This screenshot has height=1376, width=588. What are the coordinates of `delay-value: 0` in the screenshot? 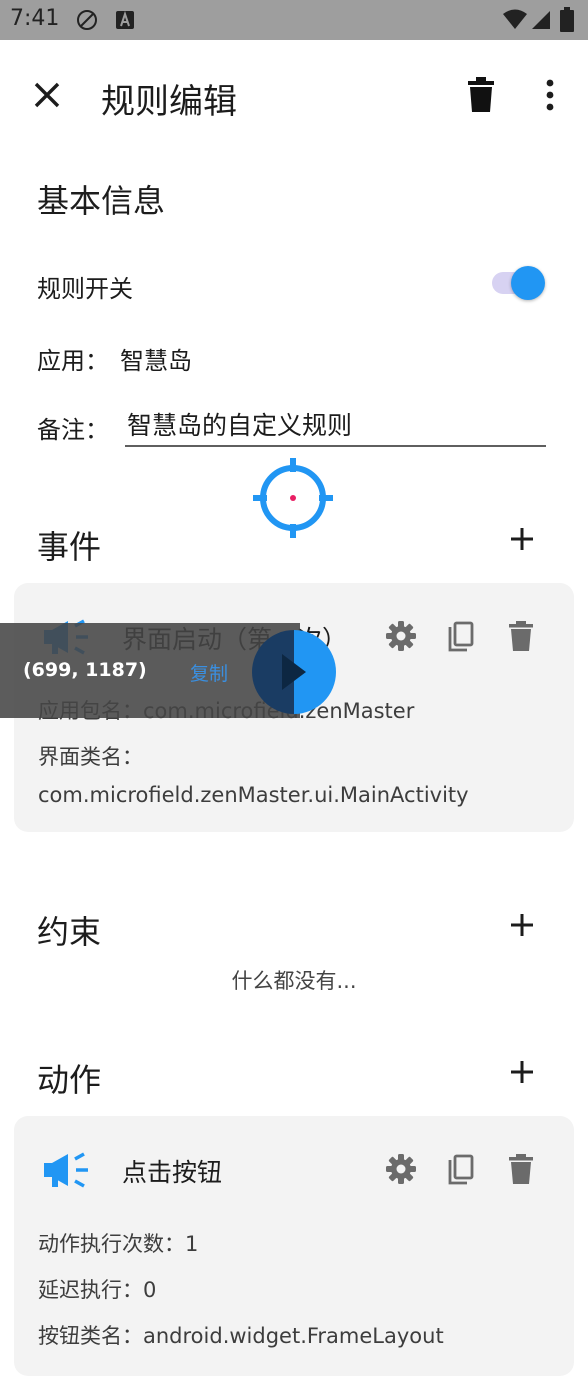 It's located at (150, 1290).